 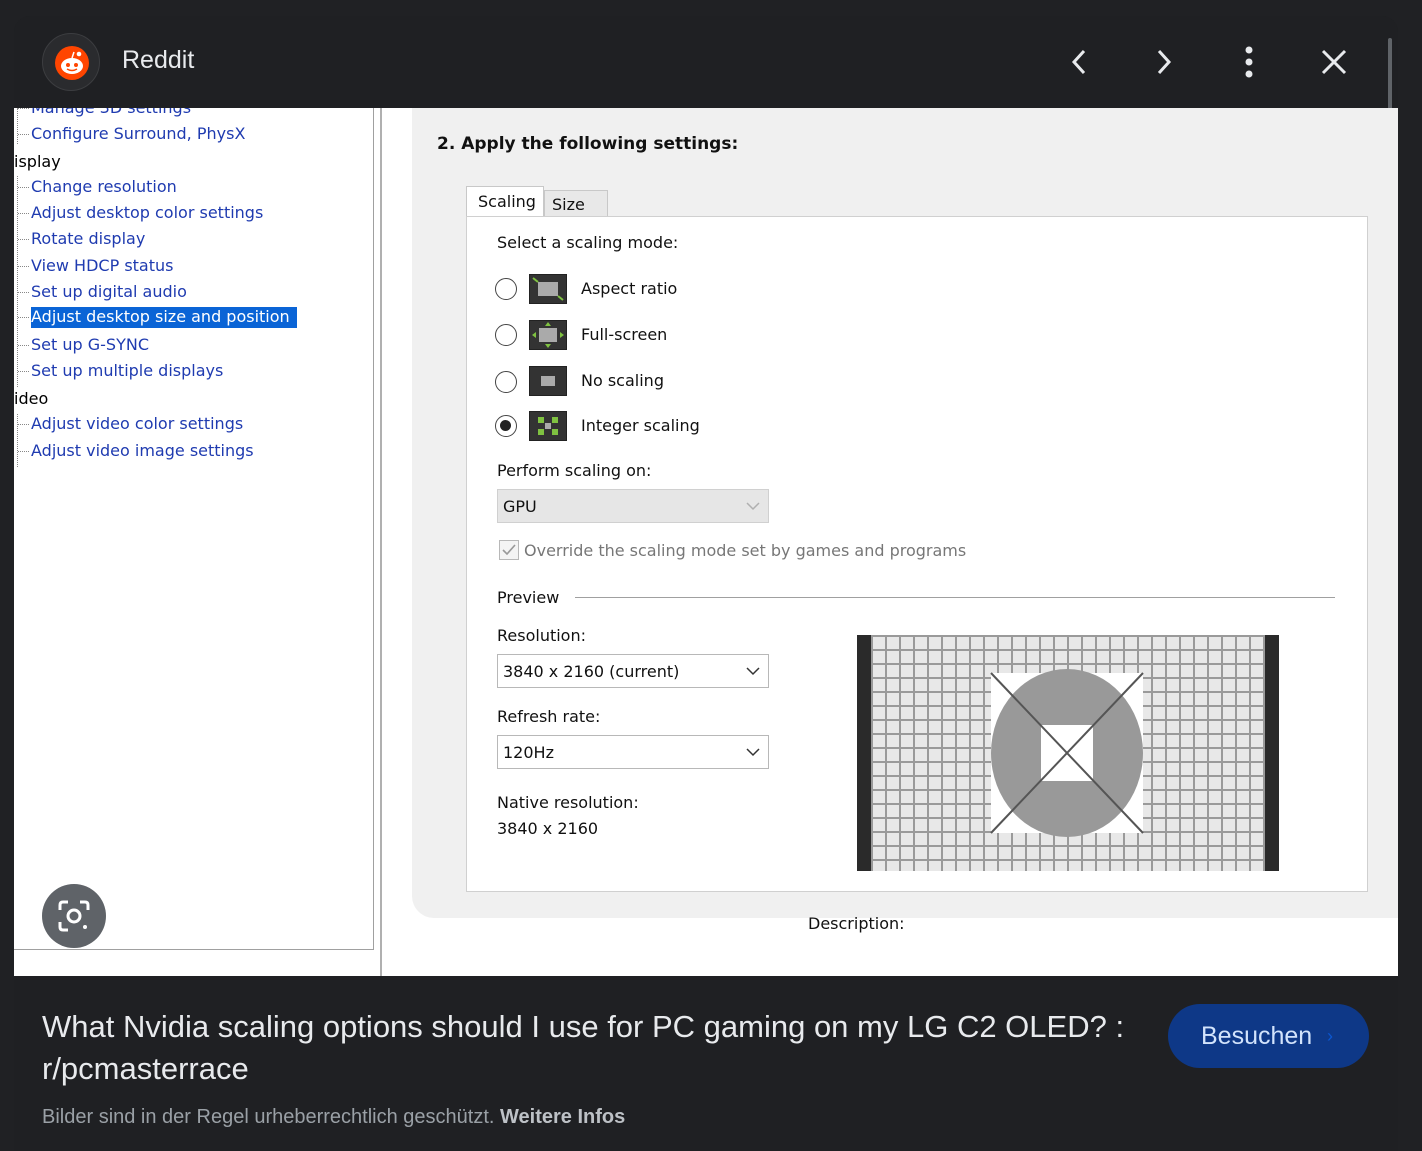 I want to click on tree-item-hdcp-status: View HDCP status, so click(x=95, y=265).